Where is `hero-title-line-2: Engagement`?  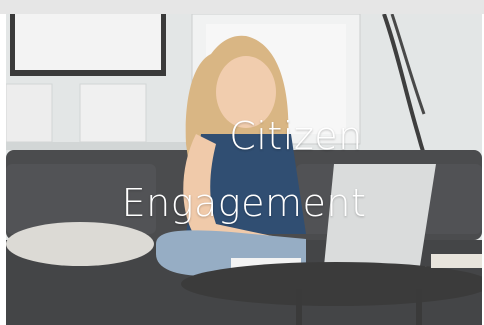 hero-title-line-2: Engagement is located at coordinates (244, 203).